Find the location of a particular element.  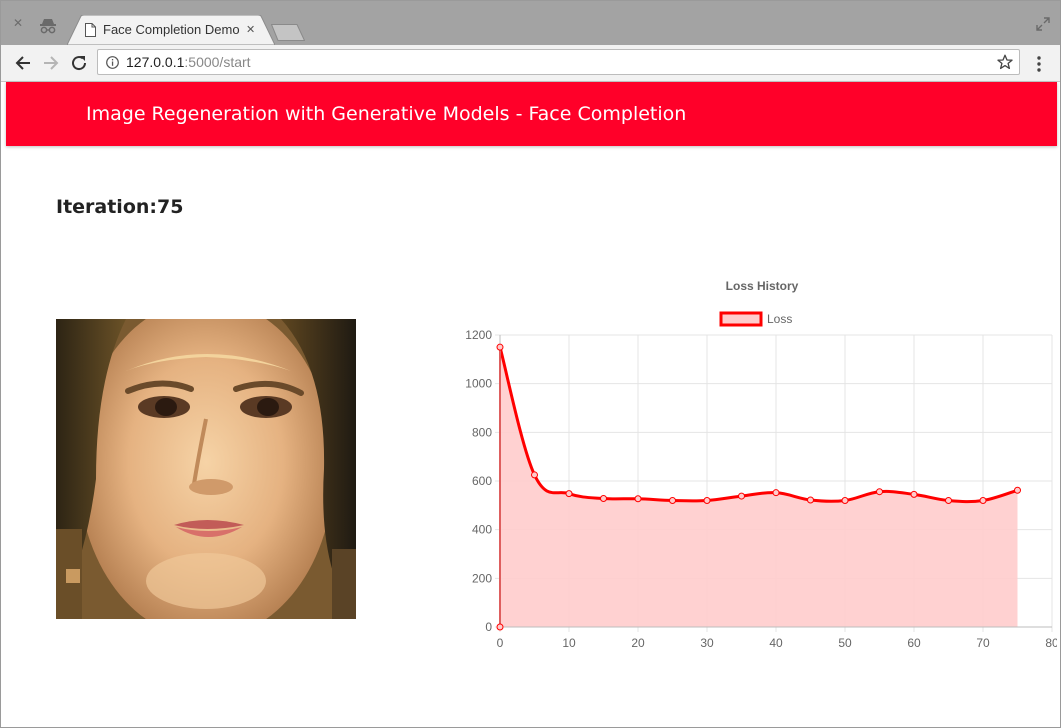

x-tick-label: 80 is located at coordinates (1051, 643).